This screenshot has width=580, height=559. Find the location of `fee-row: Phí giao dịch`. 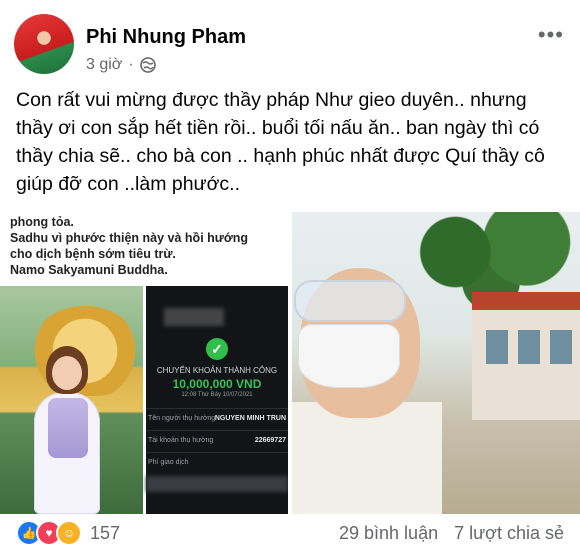

fee-row: Phí giao dịch is located at coordinates (217, 462).